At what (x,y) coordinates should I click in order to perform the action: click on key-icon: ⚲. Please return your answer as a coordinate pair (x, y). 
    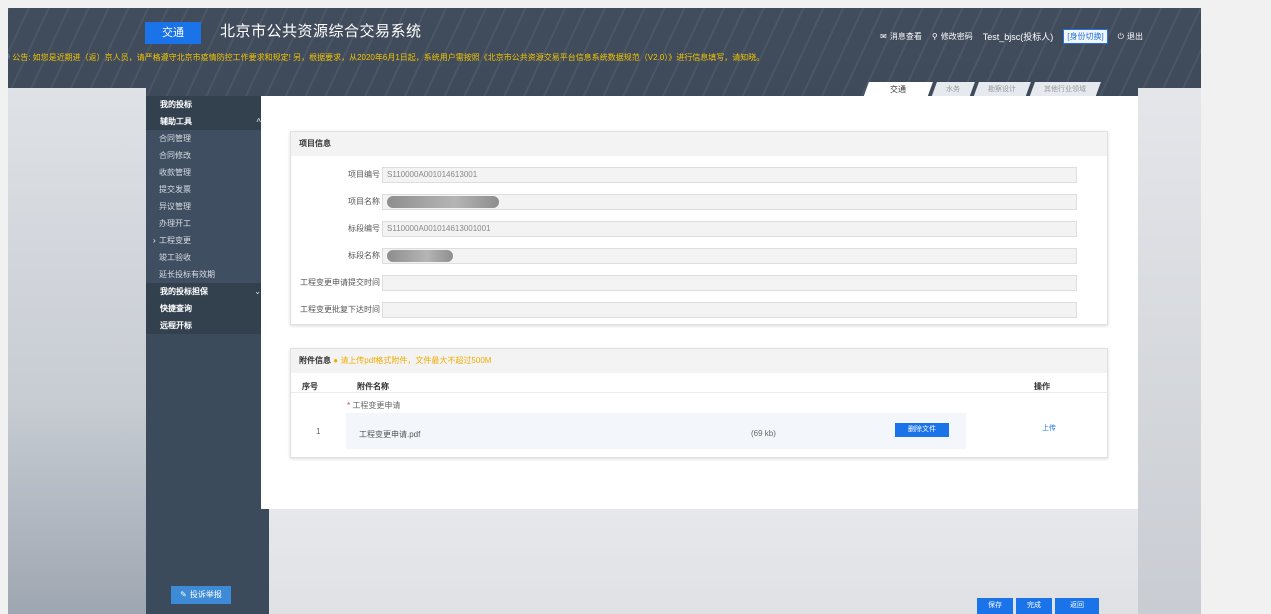
    Looking at the image, I should click on (934, 36).